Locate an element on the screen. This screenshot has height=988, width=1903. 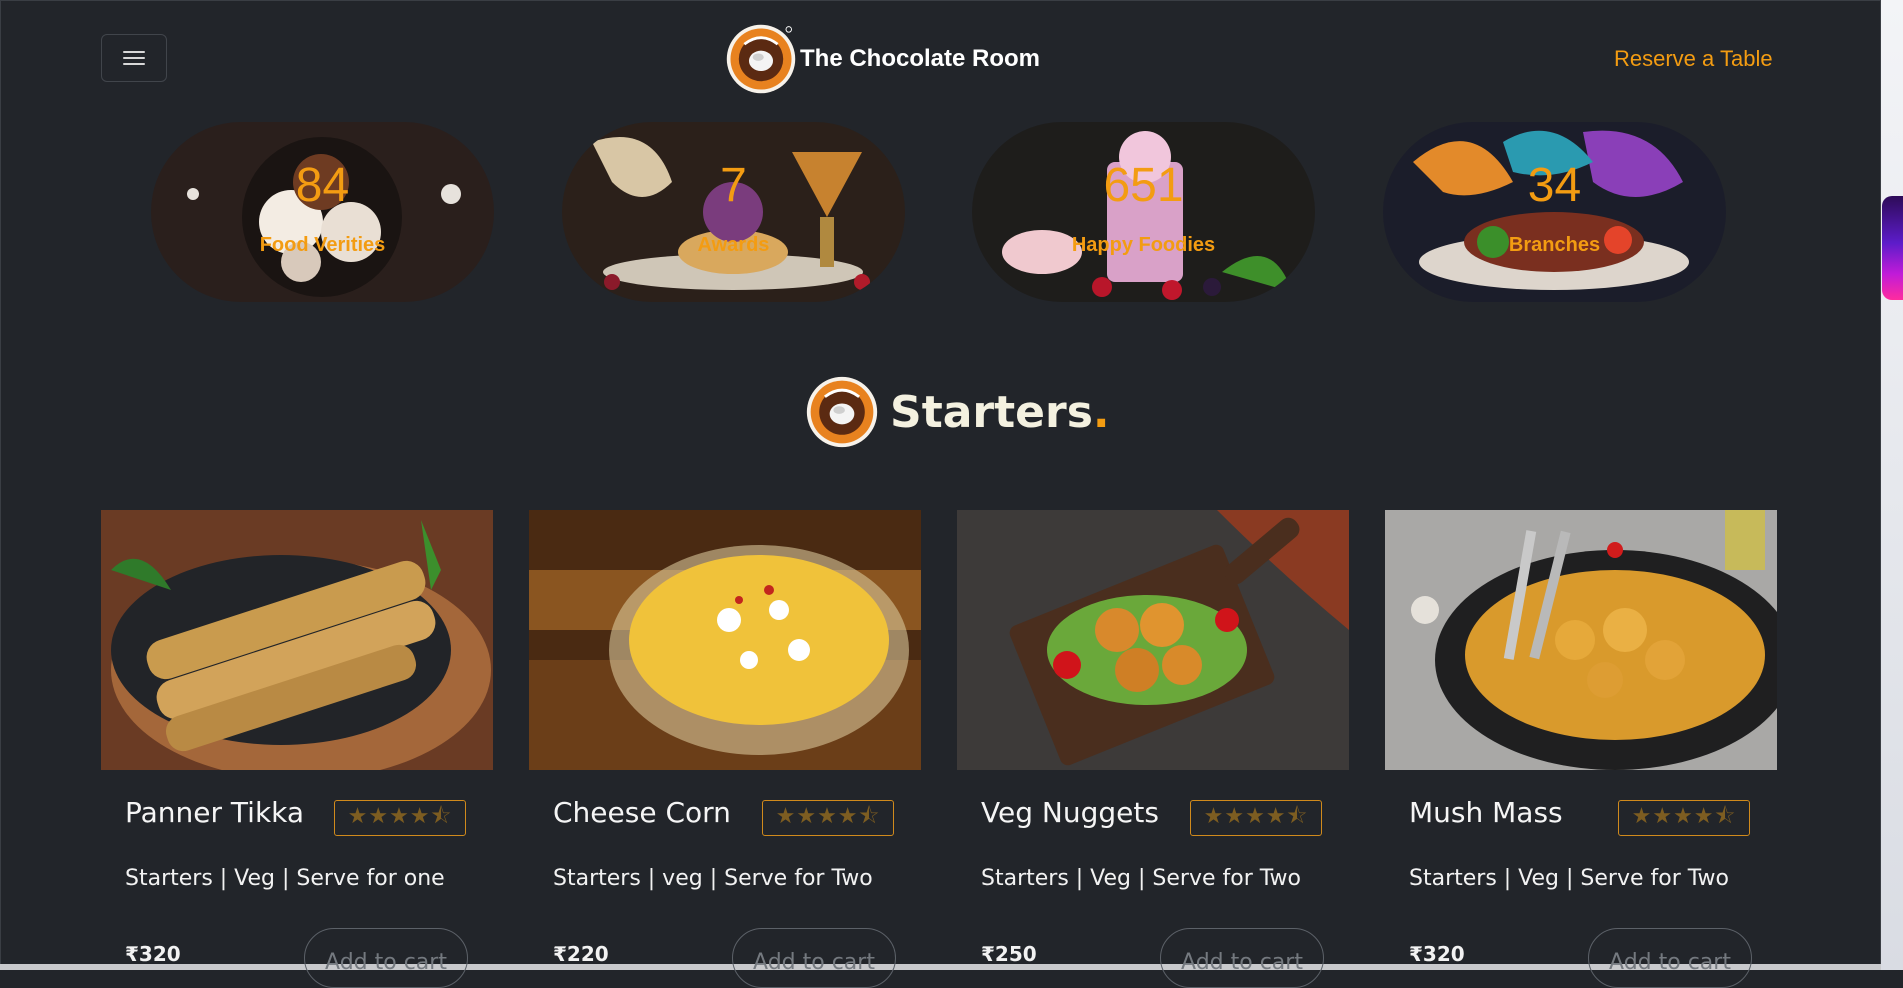
stat-number: 651 is located at coordinates (1143, 185).